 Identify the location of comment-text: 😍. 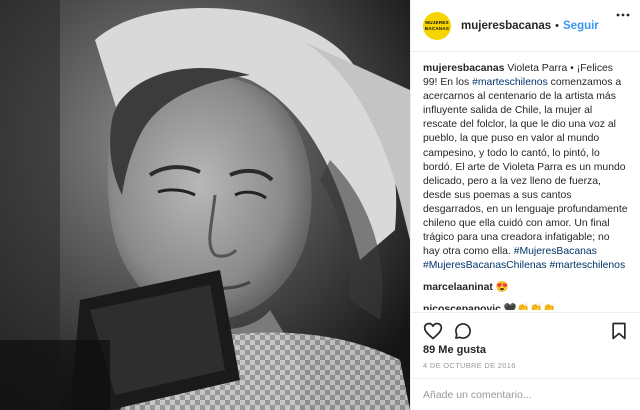
(502, 288).